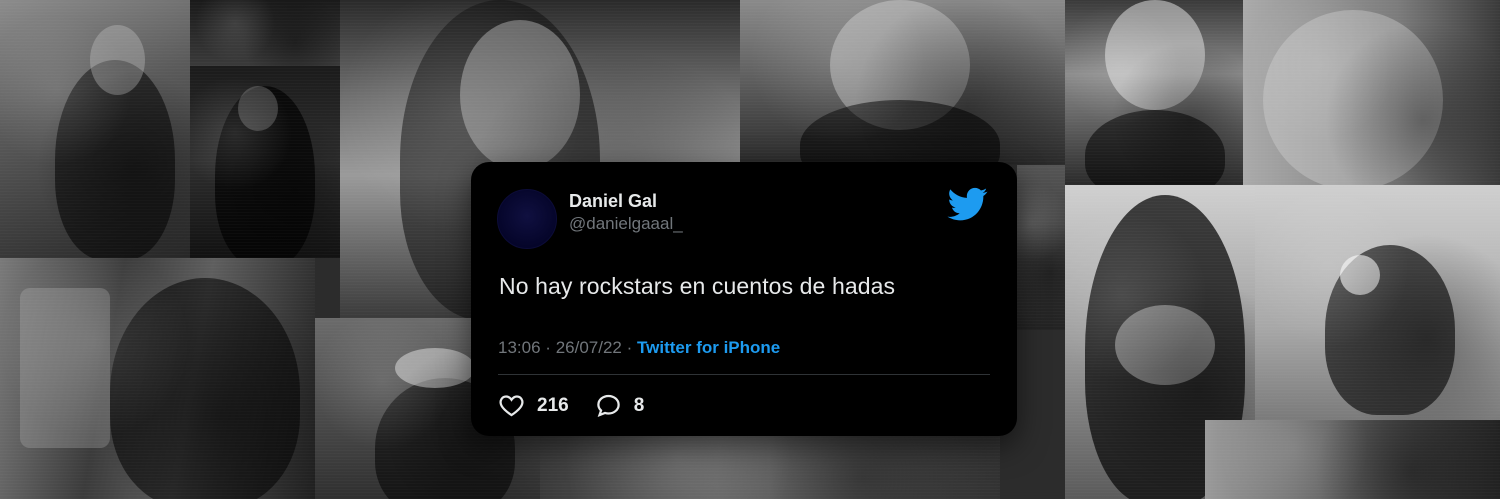  Describe the element at coordinates (511, 406) in the screenshot. I see `heart-icon` at that location.